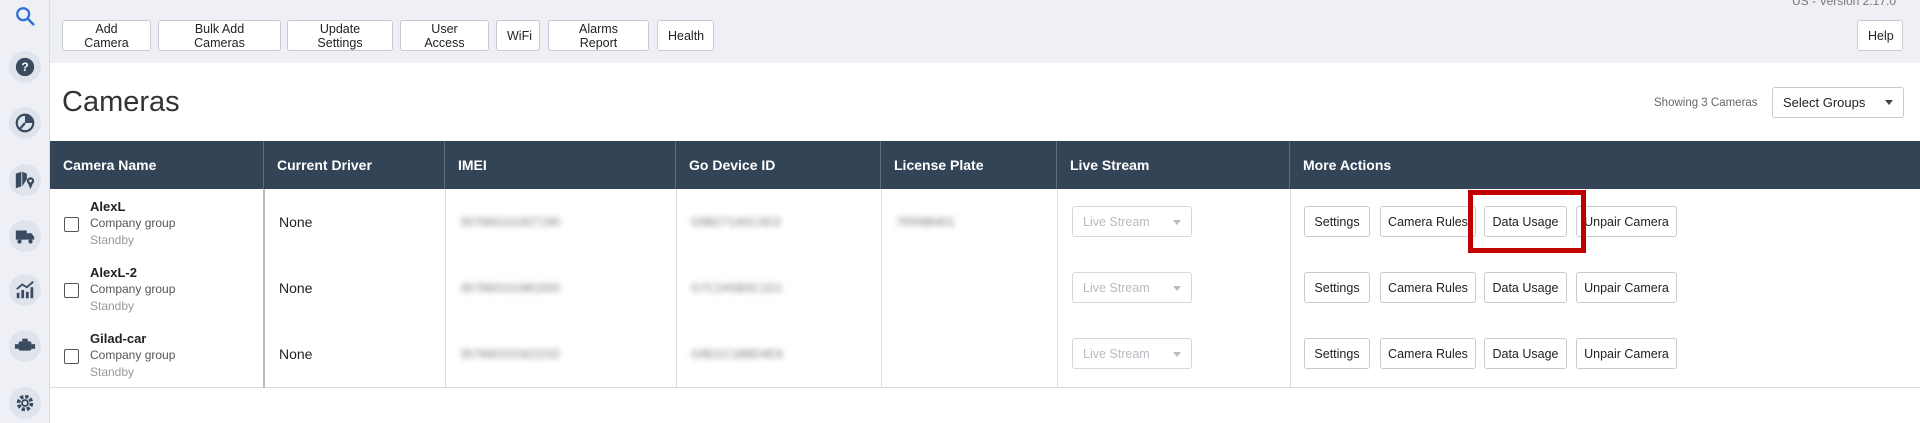 This screenshot has width=1920, height=423. What do you see at coordinates (118, 338) in the screenshot?
I see `camera-name: Gilad-car` at bounding box center [118, 338].